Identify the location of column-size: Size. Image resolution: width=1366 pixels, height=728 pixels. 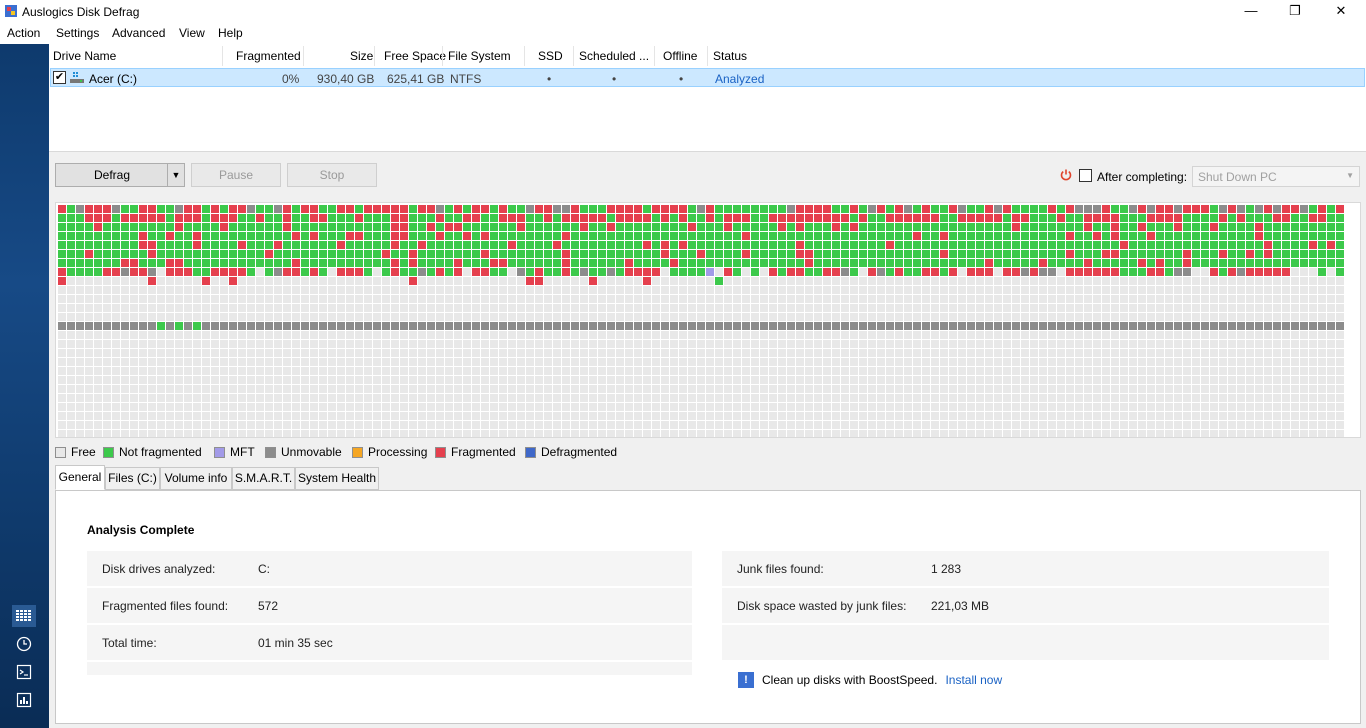
(361, 56).